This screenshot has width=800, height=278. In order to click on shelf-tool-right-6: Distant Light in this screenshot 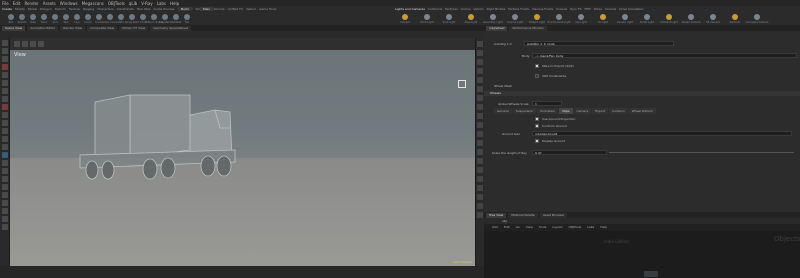, I will do `click(537, 19)`.